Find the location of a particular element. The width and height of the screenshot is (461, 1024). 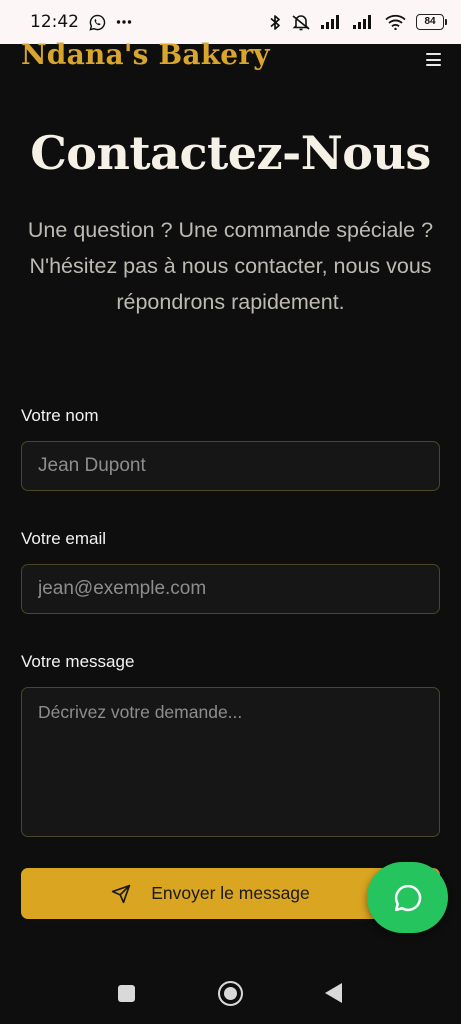

page-title: Contactez-Nous is located at coordinates (230, 153).